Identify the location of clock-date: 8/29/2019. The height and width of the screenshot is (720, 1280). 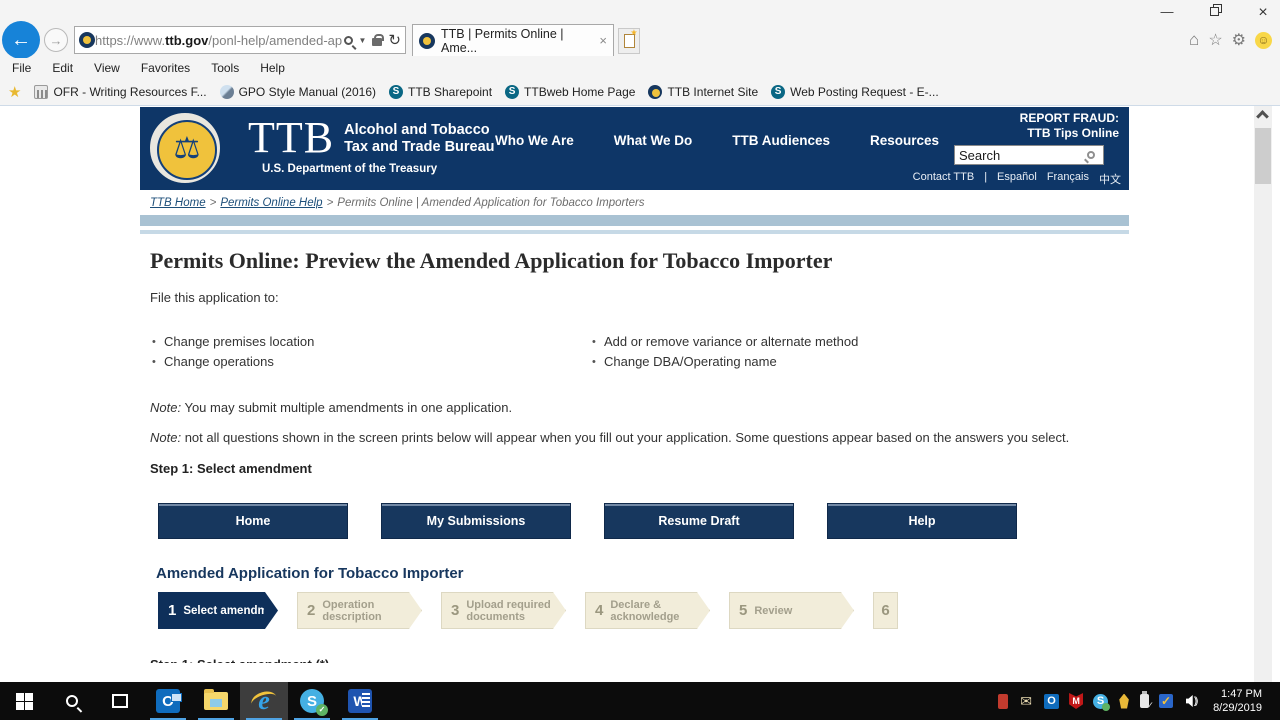
(1237, 708).